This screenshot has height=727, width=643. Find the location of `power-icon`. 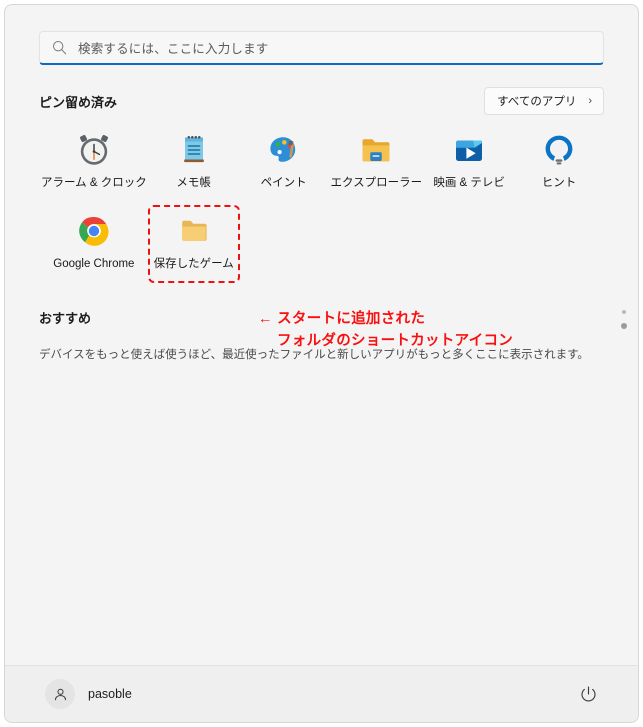

power-icon is located at coordinates (588, 693).